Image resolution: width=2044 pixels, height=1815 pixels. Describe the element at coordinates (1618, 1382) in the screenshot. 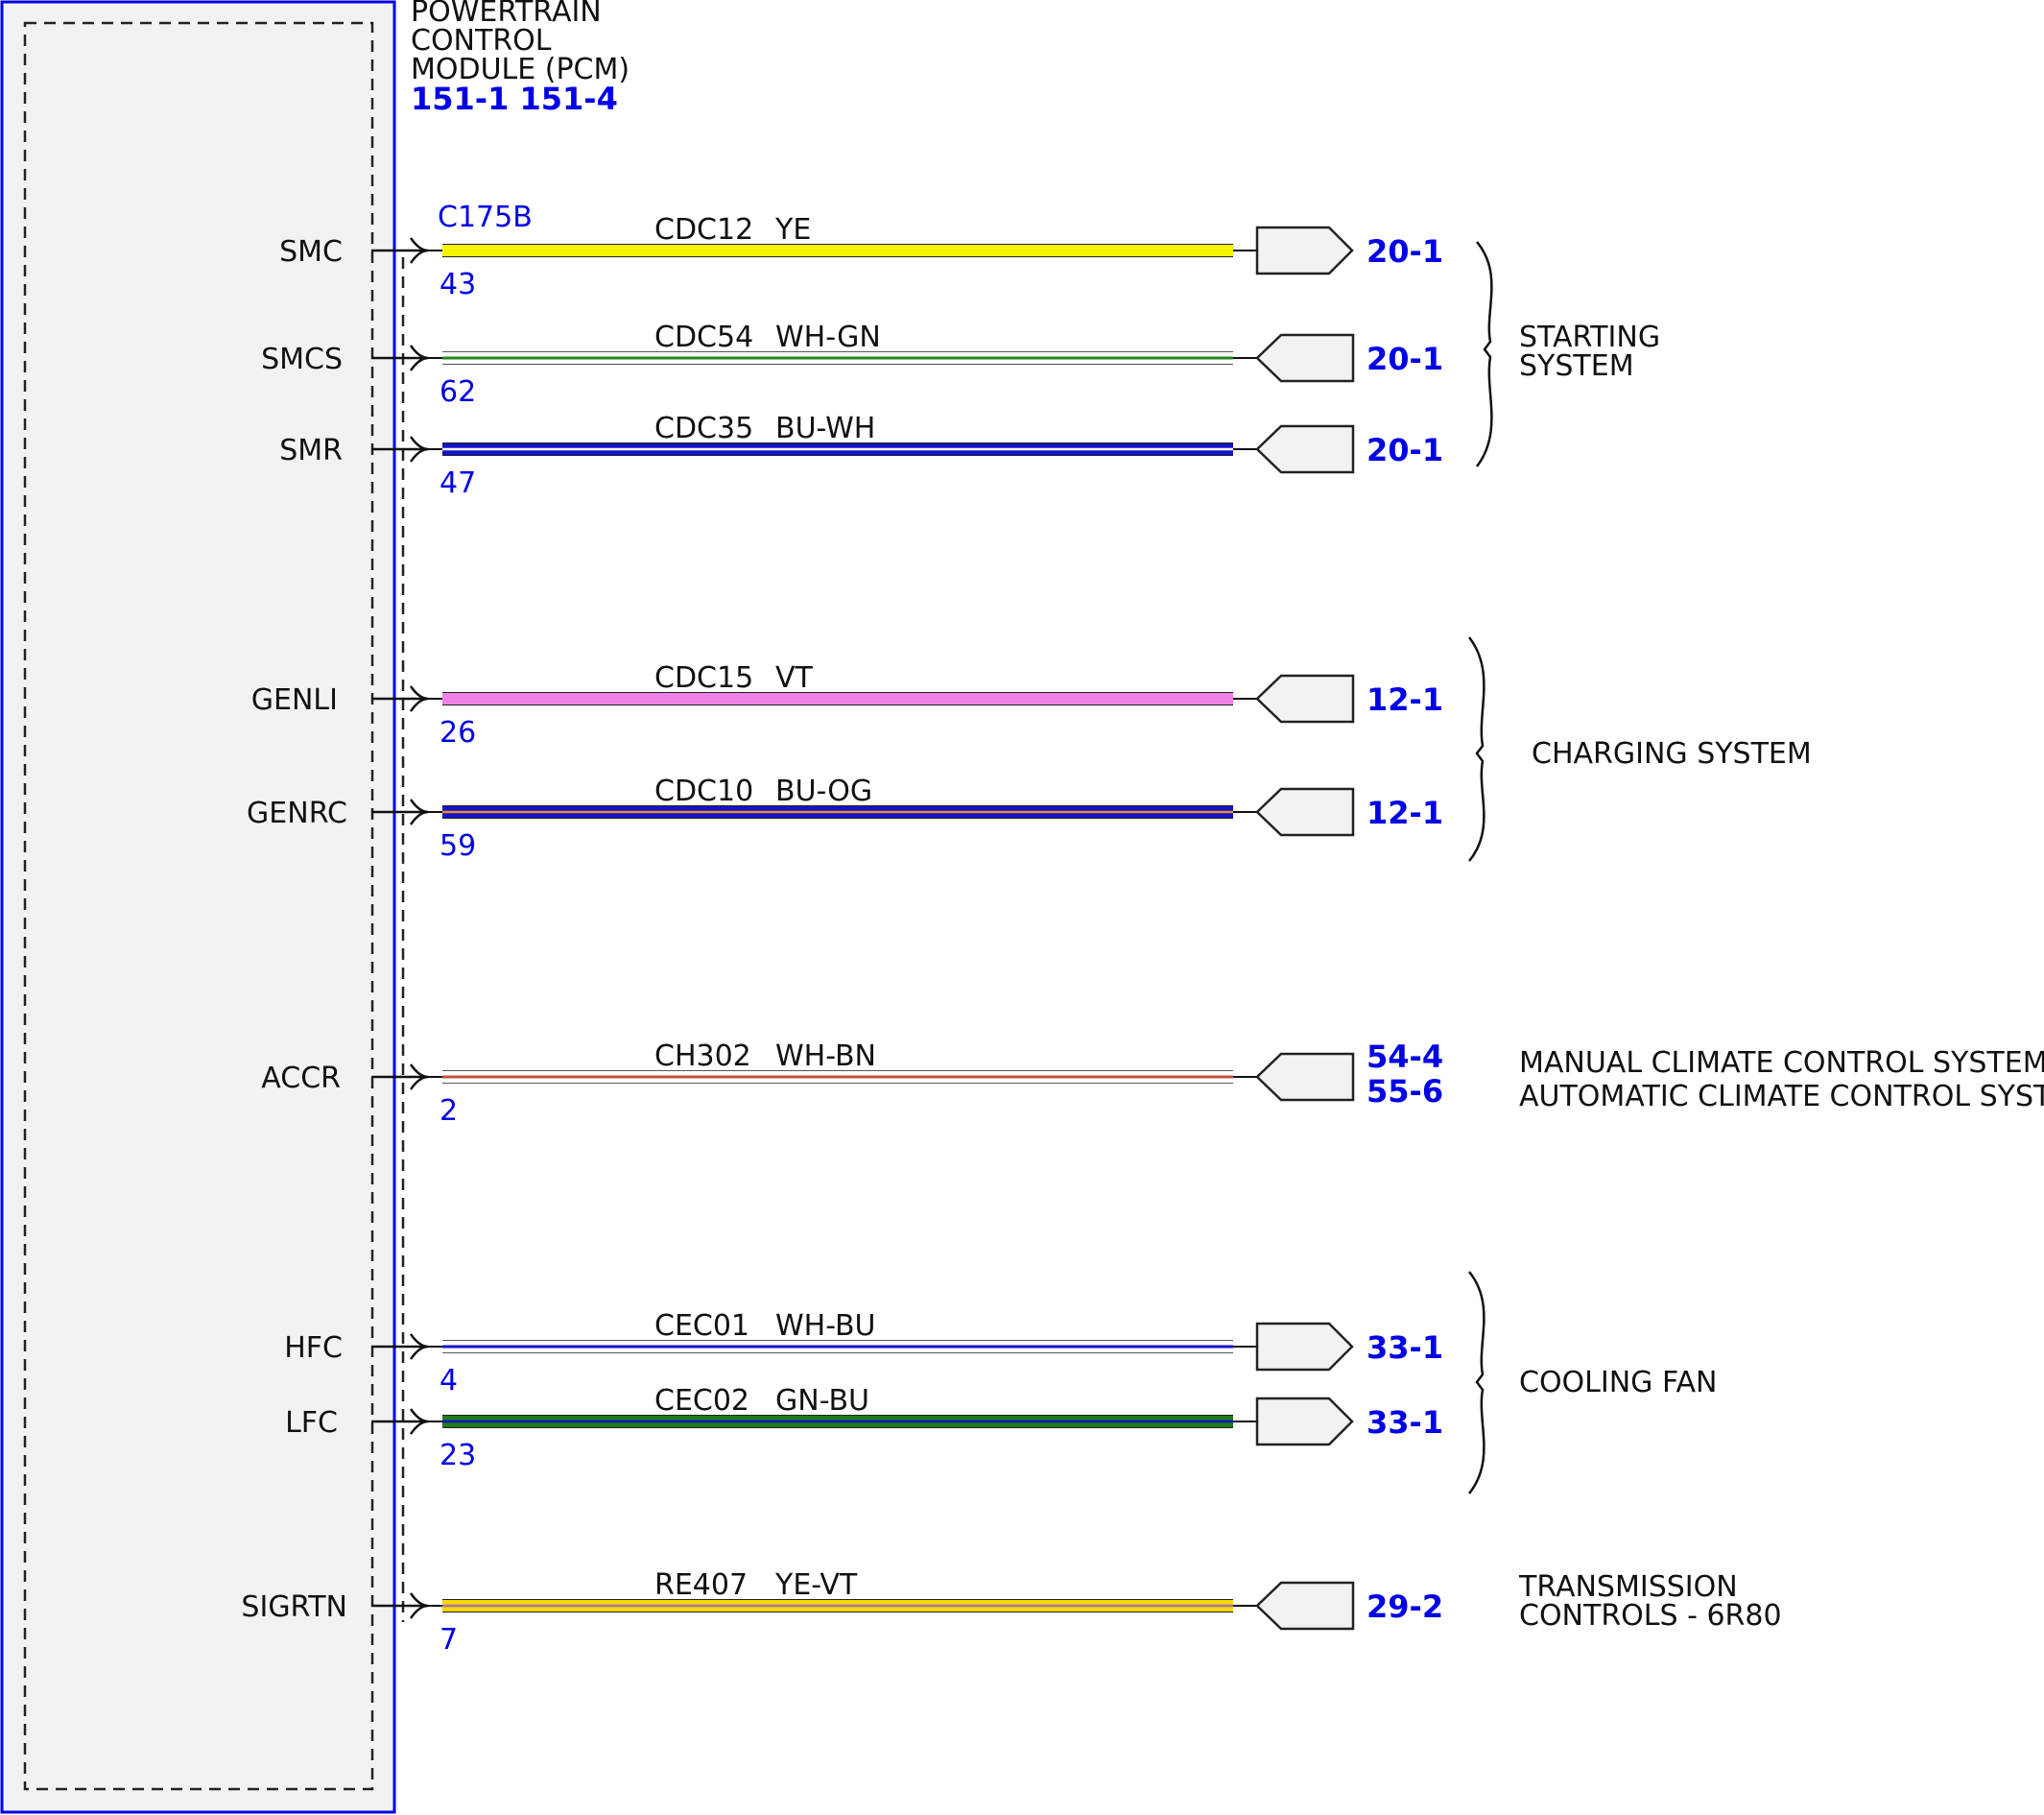

I see `group-label-line-1: COOLING FAN` at that location.